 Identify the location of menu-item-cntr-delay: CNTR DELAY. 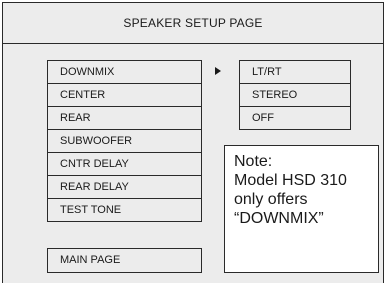
(124, 164).